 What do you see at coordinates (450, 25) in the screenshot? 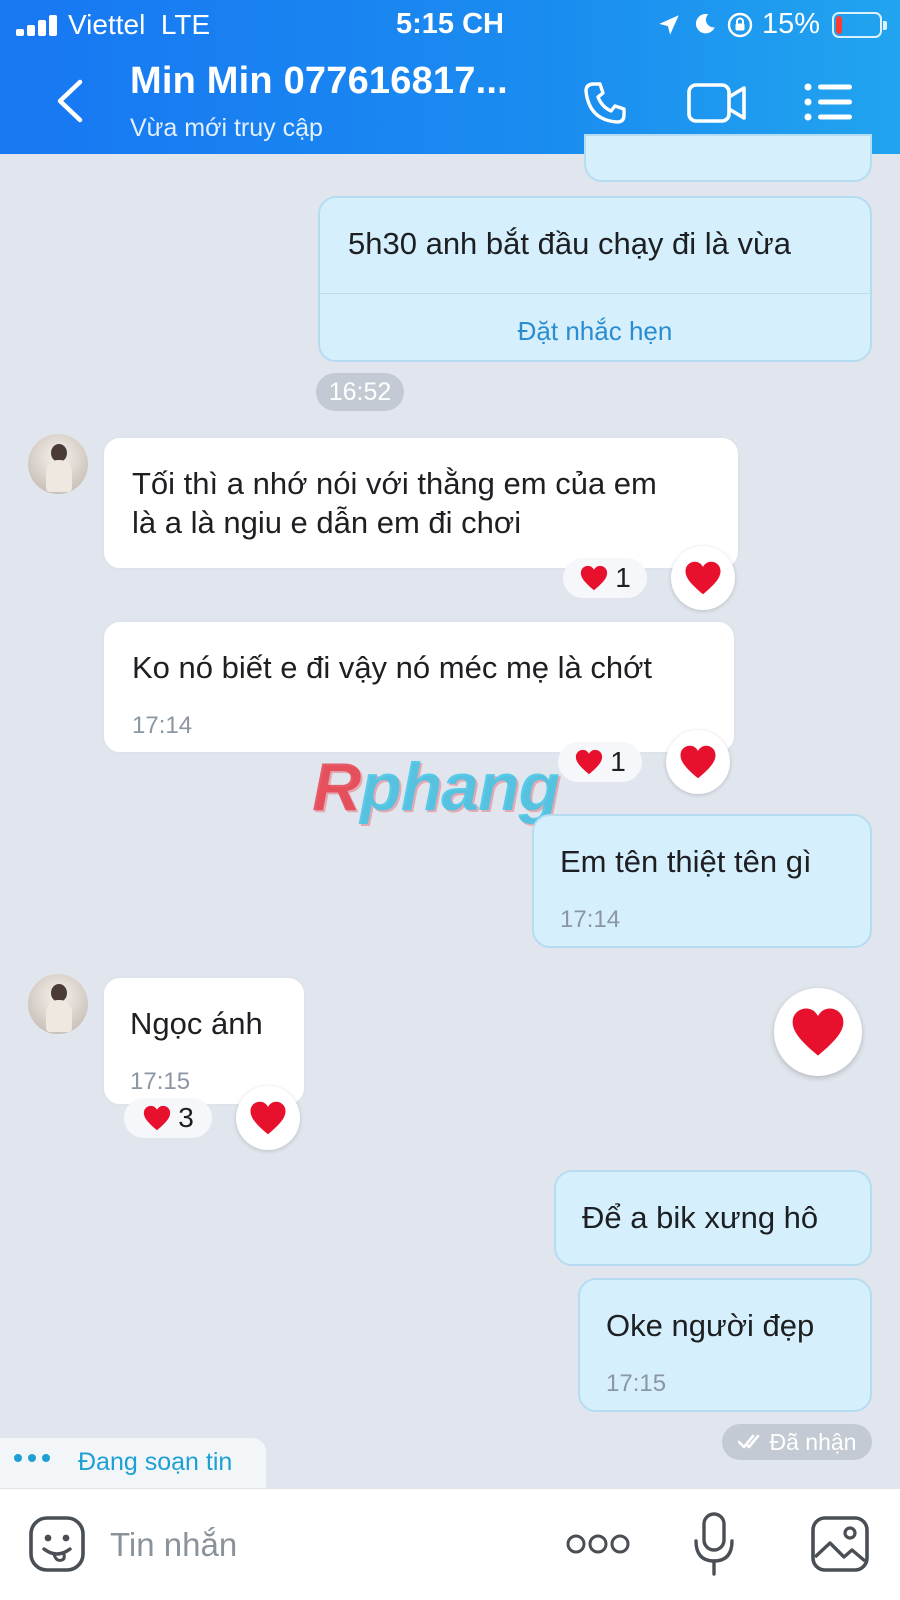
I see `status-bar: Viettel LTE 5:15 CH 15%` at bounding box center [450, 25].